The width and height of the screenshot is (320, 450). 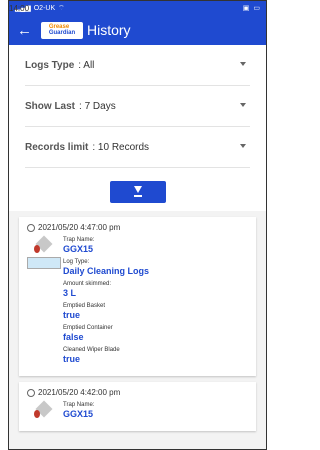 I want to click on app-bar: ← Grease Guardian History, so click(x=137, y=30).